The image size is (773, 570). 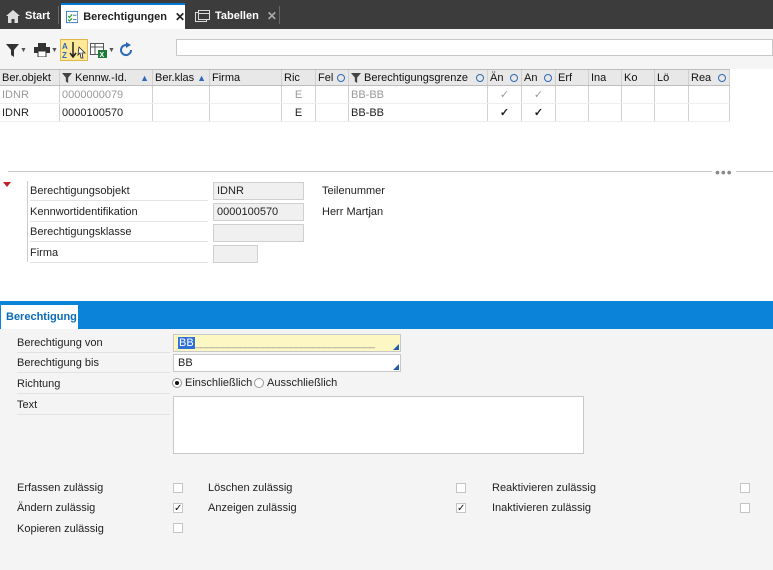 What do you see at coordinates (542, 508) in the screenshot?
I see `label-inaktivieren: Inaktivieren zulässig` at bounding box center [542, 508].